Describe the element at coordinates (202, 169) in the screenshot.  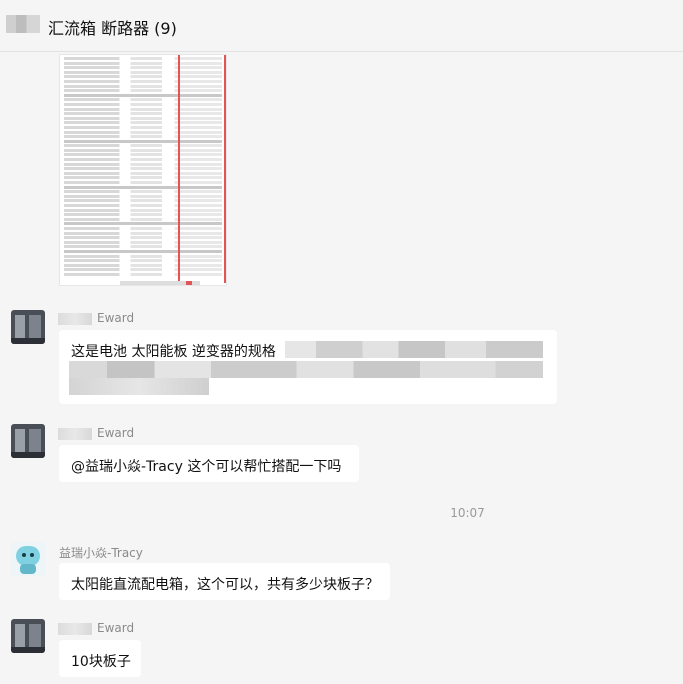
I see `highlight-box` at that location.